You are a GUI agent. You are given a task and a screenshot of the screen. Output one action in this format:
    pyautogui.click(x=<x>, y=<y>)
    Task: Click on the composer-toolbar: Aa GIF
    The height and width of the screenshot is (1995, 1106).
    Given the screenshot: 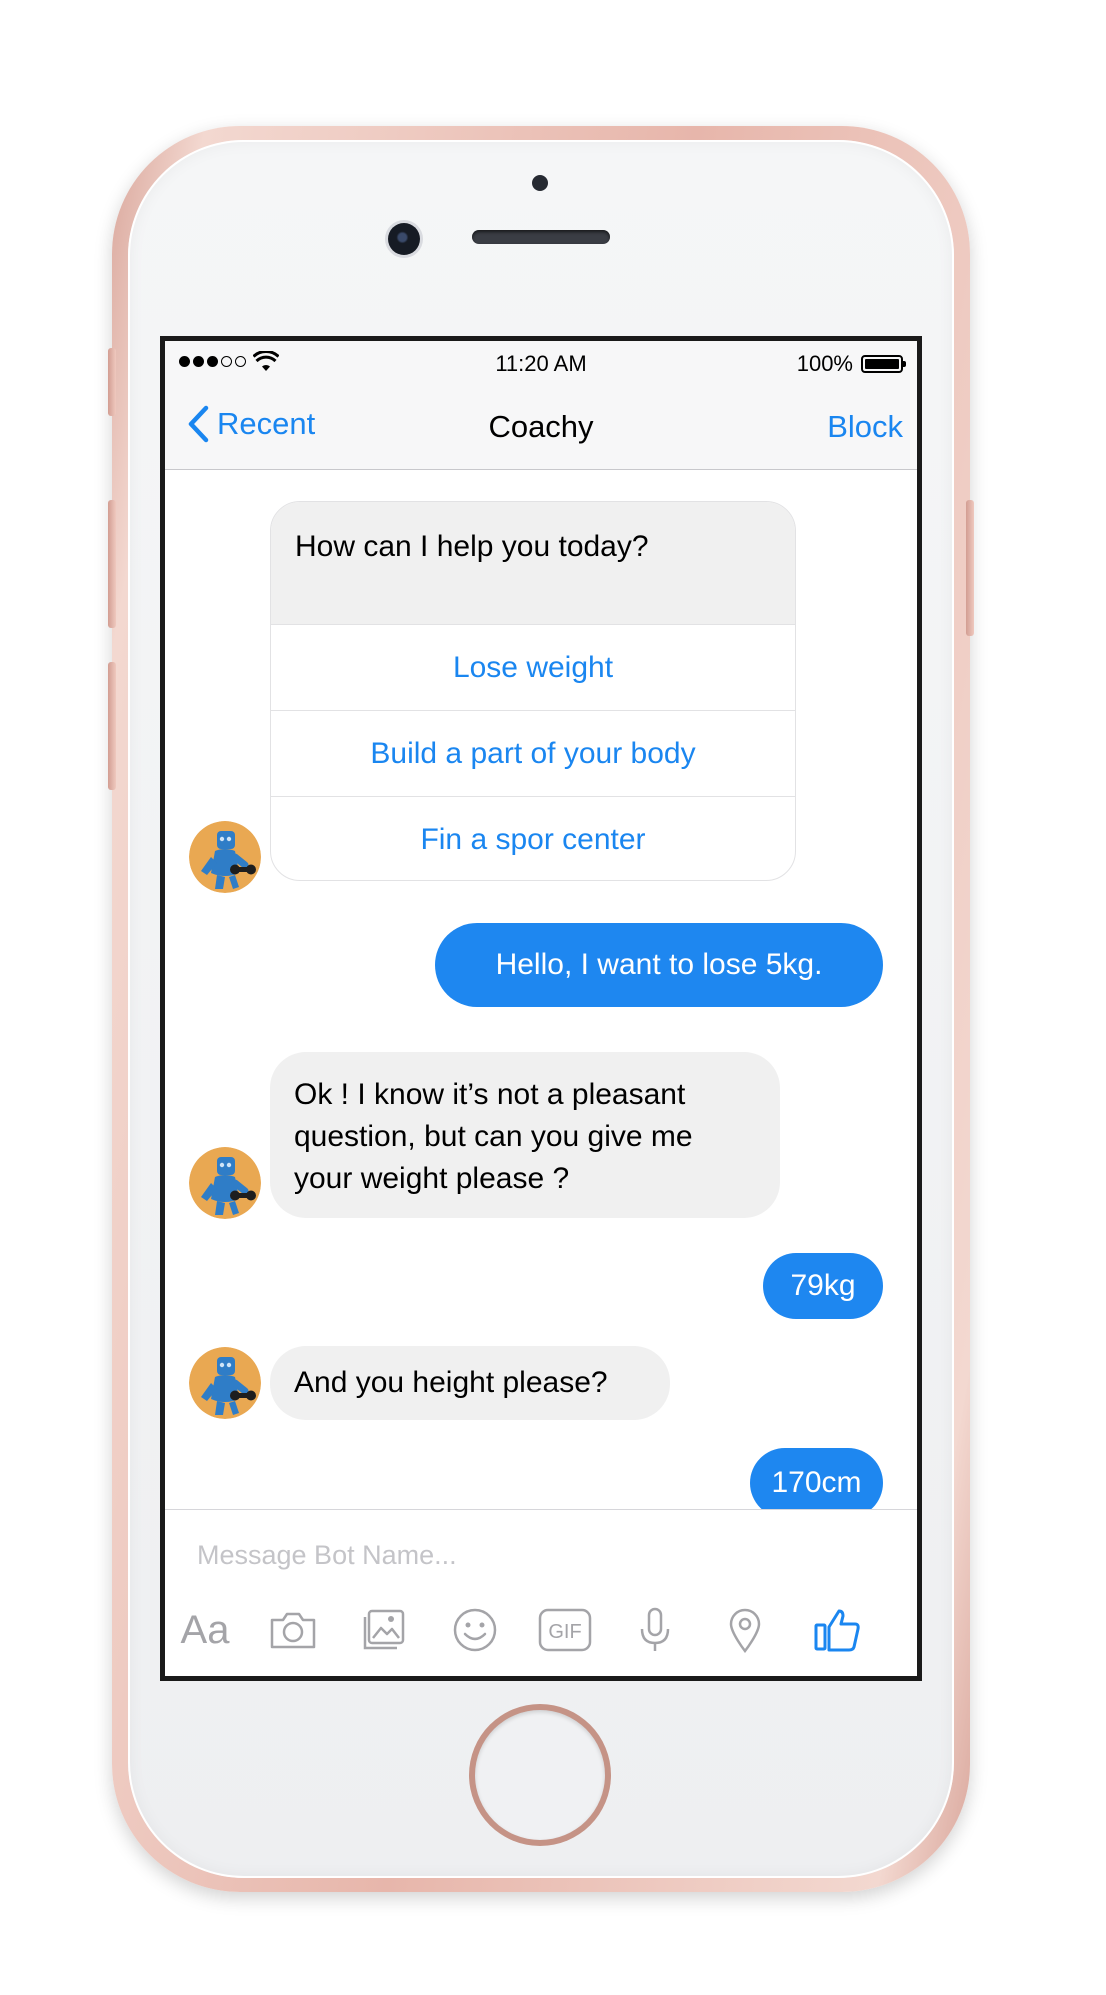 What is the action you would take?
    pyautogui.click(x=545, y=1630)
    